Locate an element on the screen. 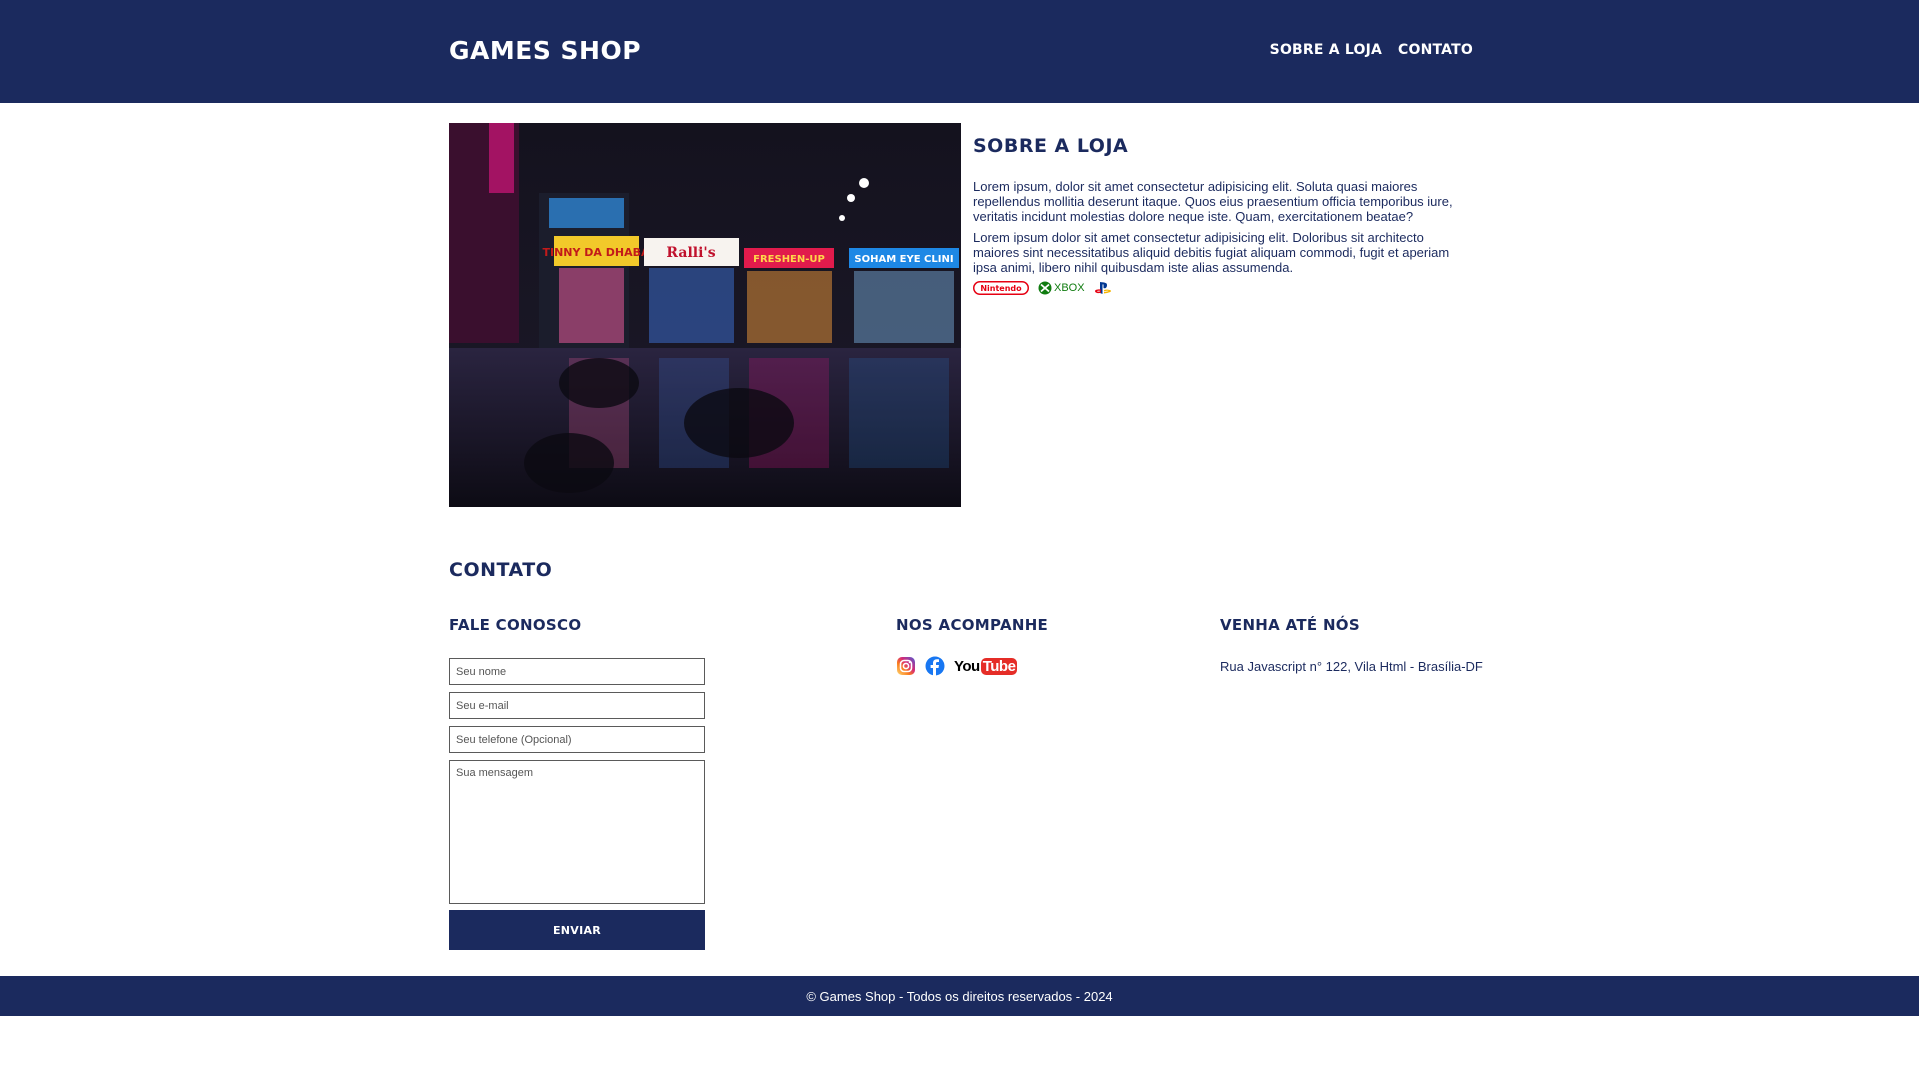 This screenshot has width=1919, height=1079. visit-title: Venha até nós is located at coordinates (1290, 625).